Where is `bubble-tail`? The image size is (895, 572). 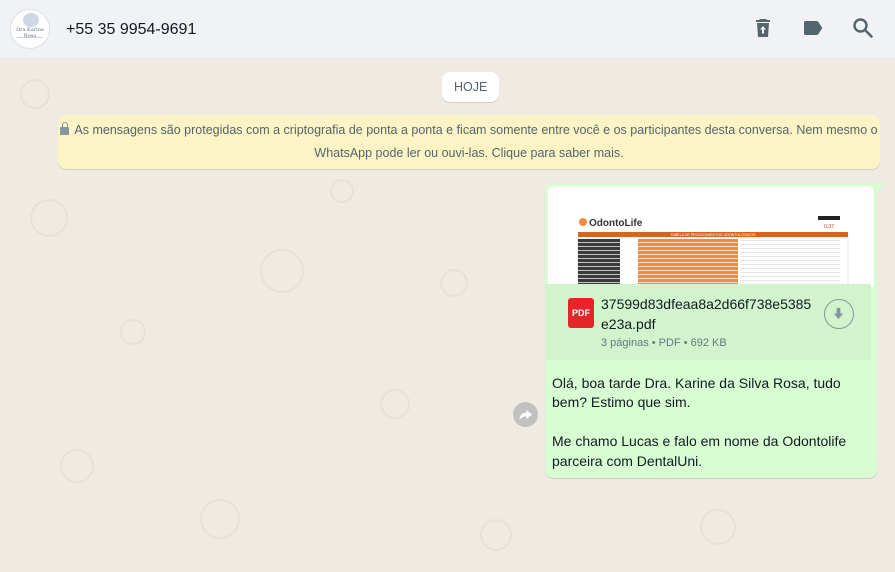 bubble-tail is located at coordinates (881, 187).